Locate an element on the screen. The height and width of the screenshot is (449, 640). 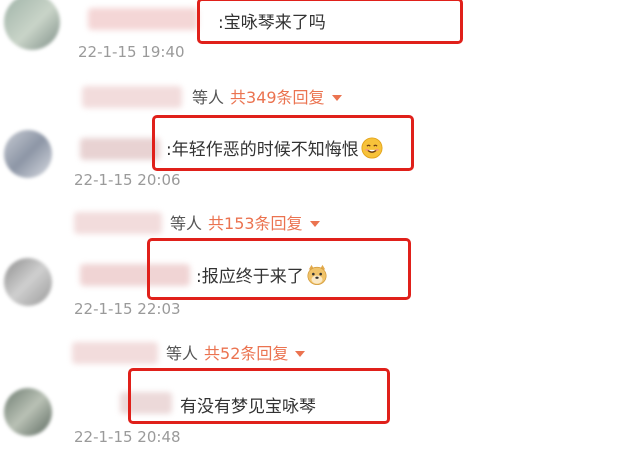
reply-summary: 等人 共52条回复 is located at coordinates (236, 352).